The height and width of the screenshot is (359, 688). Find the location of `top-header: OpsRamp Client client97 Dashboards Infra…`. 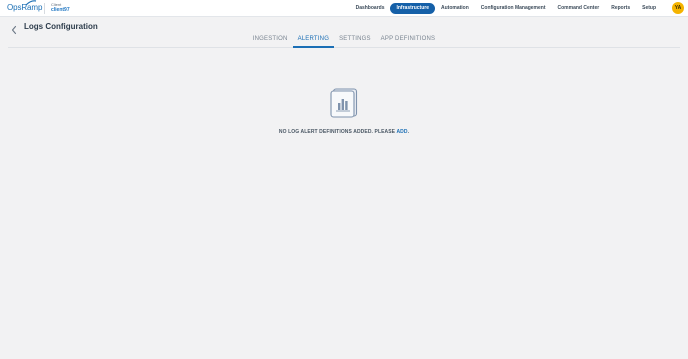

top-header: OpsRamp Client client97 Dashboards Infra… is located at coordinates (344, 8).